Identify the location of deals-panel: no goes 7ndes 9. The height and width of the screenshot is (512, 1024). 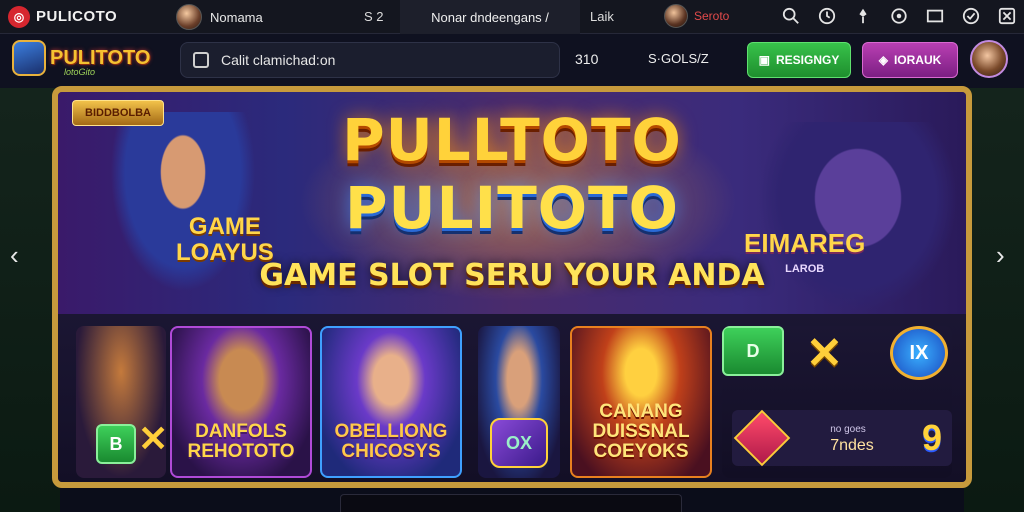
(842, 438).